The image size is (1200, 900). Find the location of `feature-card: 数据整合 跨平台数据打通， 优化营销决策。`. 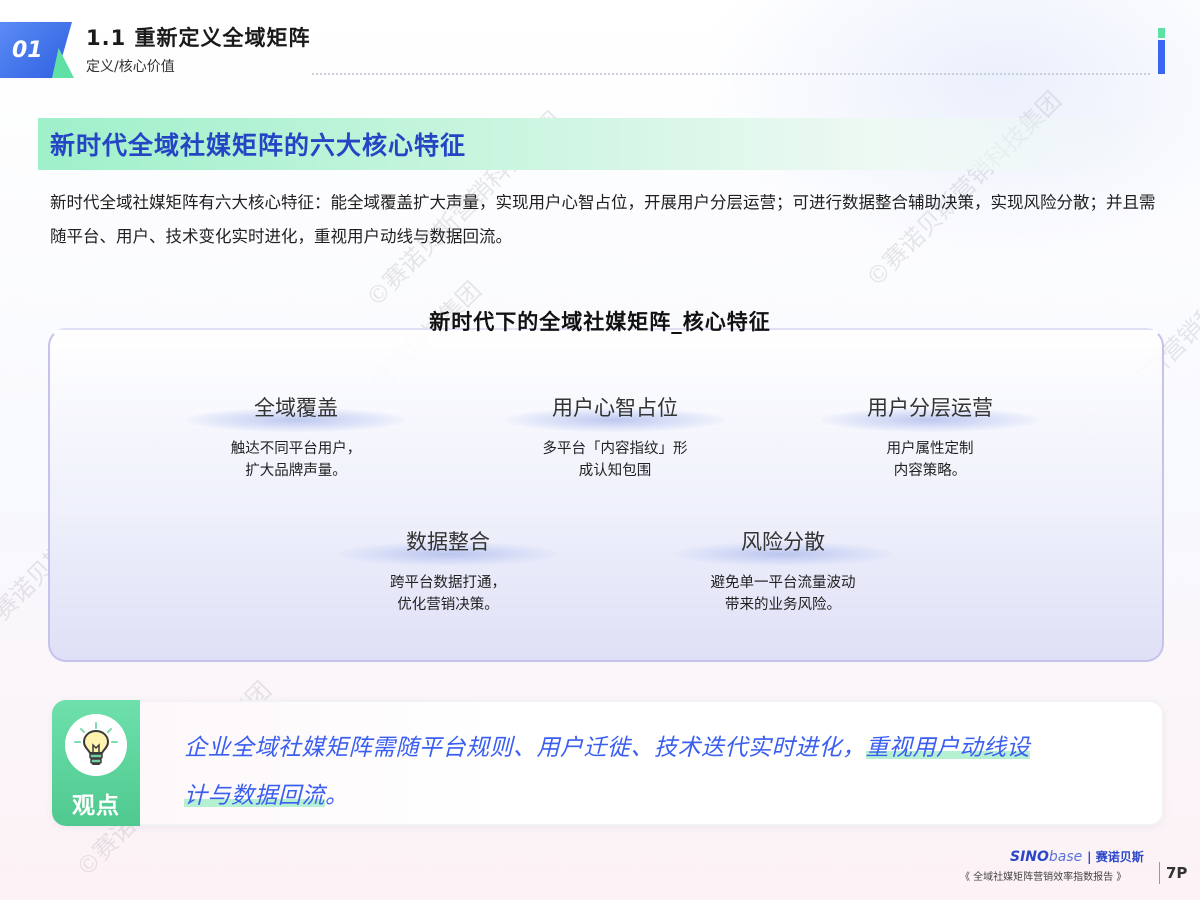

feature-card: 数据整合 跨平台数据打通， 优化营销决策。 is located at coordinates (448, 570).